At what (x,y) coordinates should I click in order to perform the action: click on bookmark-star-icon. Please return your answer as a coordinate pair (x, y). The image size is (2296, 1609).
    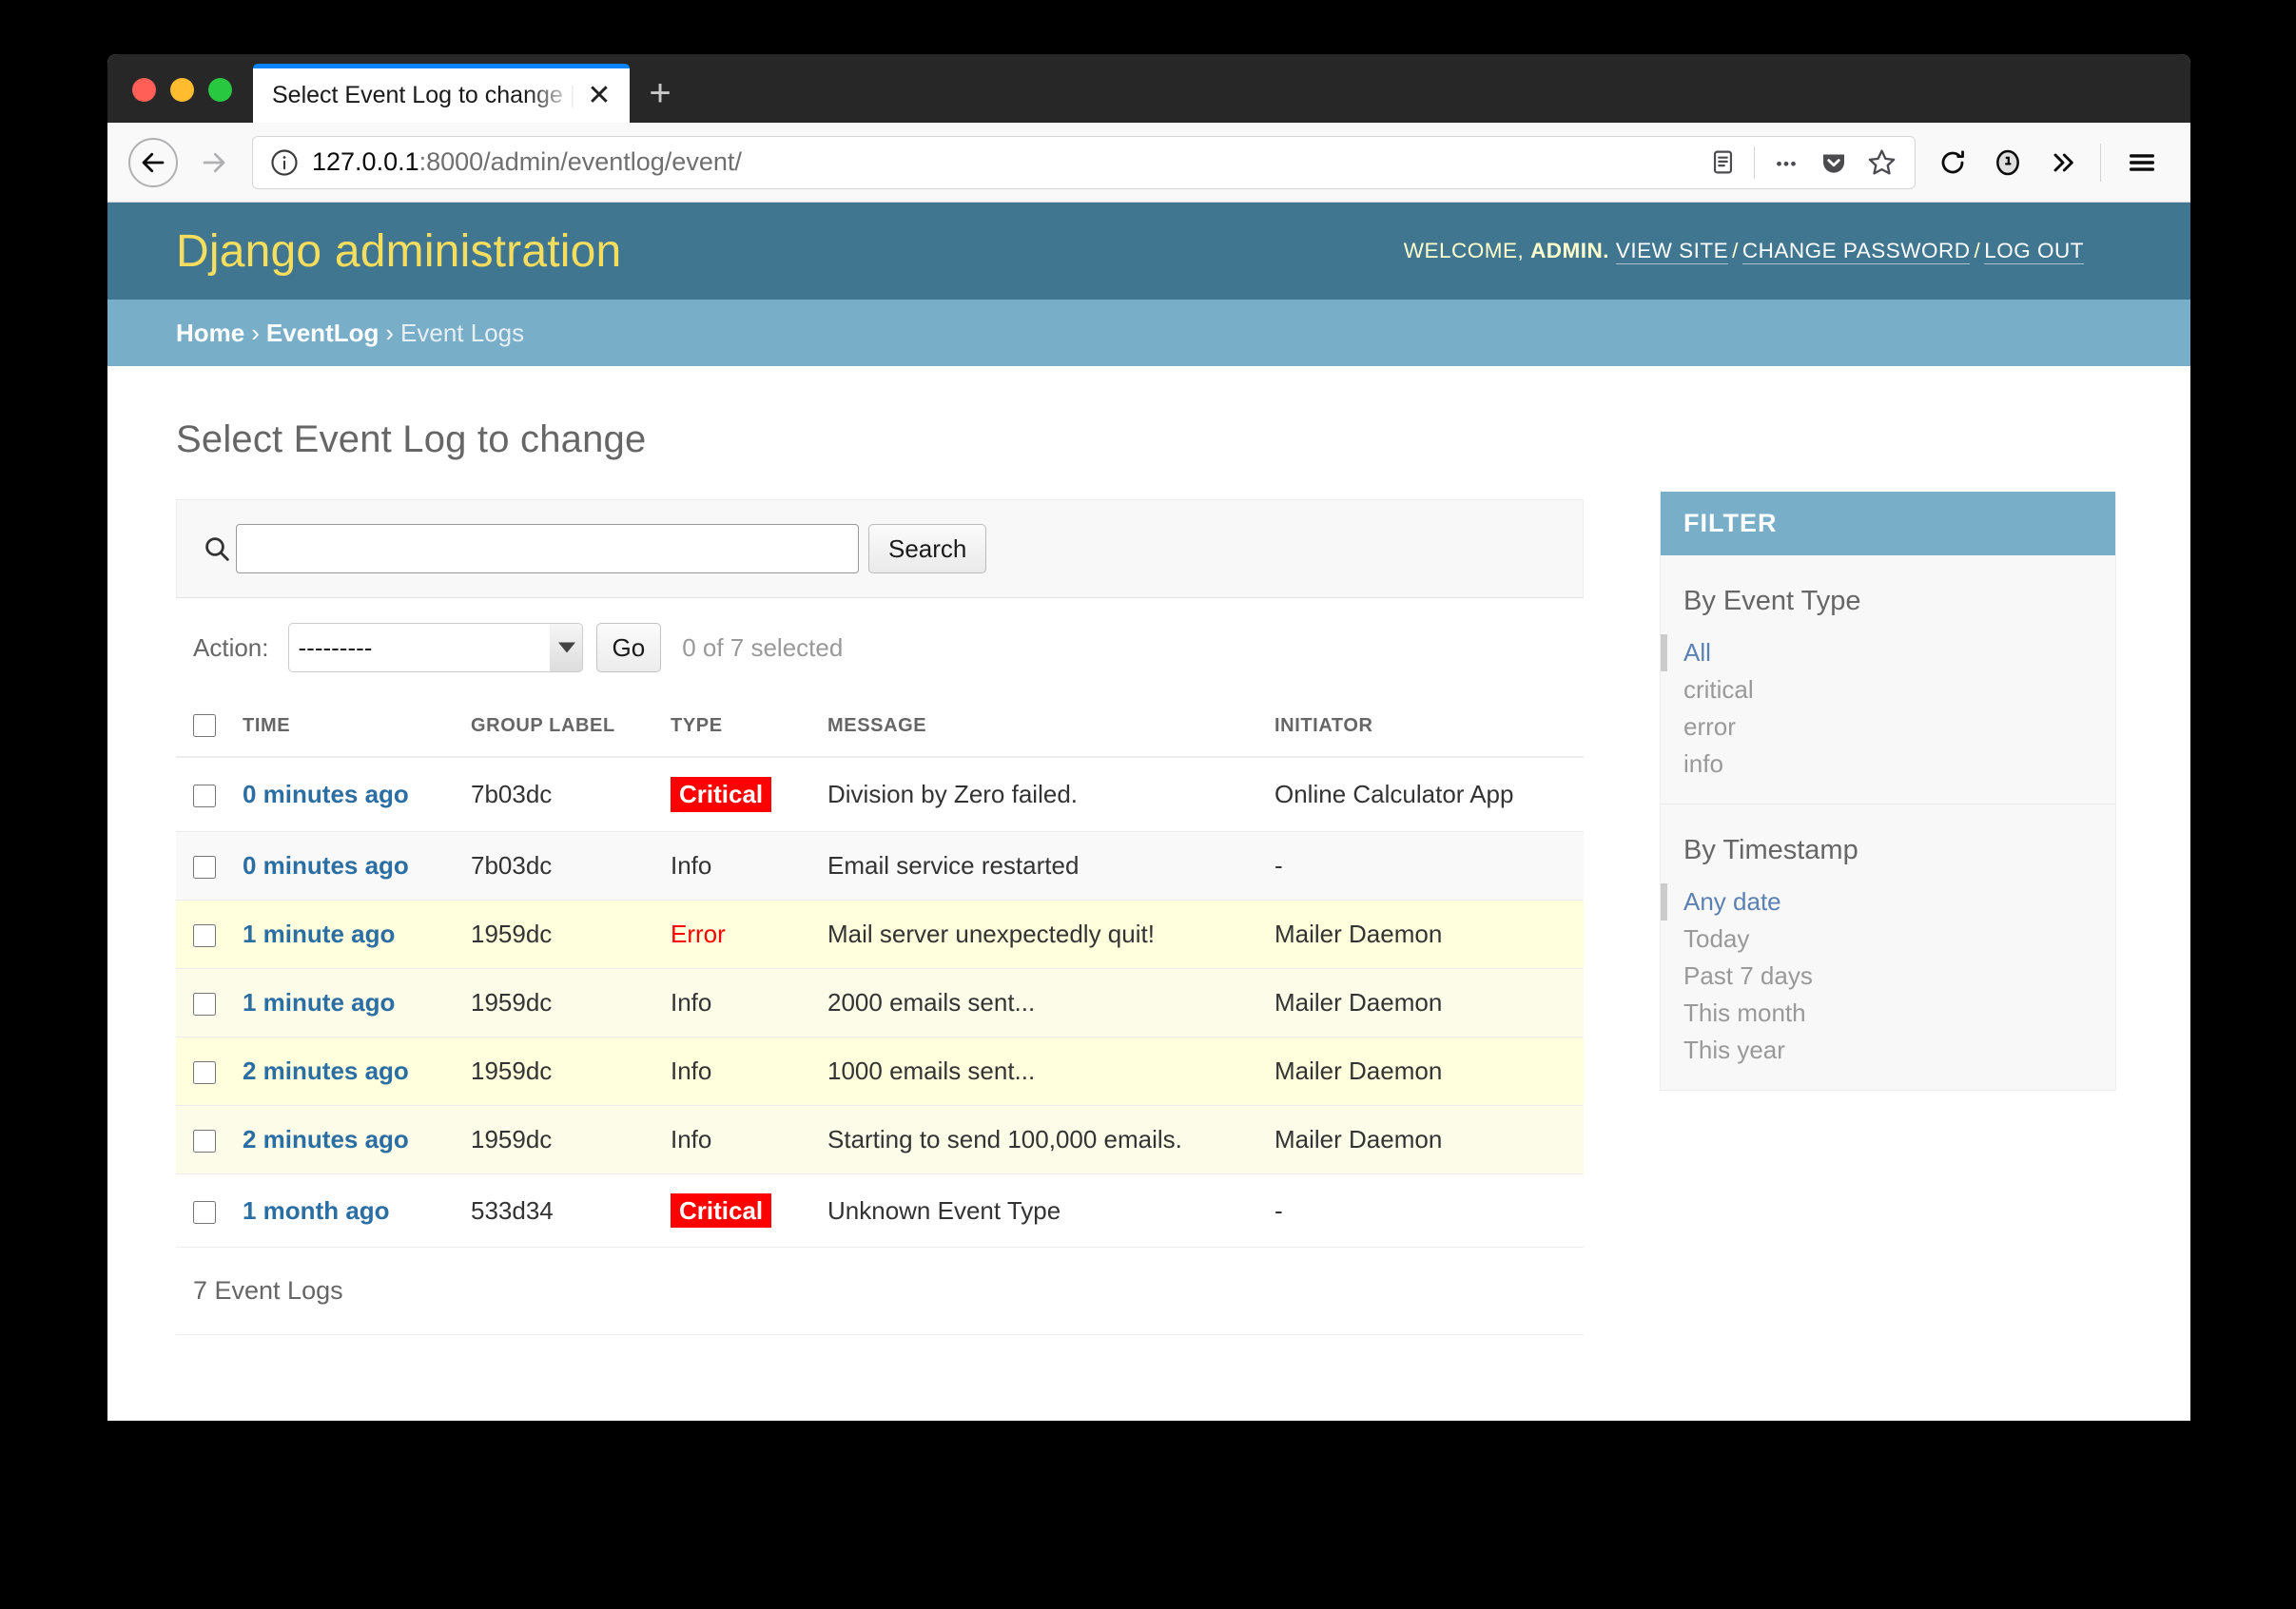
    Looking at the image, I should click on (1882, 162).